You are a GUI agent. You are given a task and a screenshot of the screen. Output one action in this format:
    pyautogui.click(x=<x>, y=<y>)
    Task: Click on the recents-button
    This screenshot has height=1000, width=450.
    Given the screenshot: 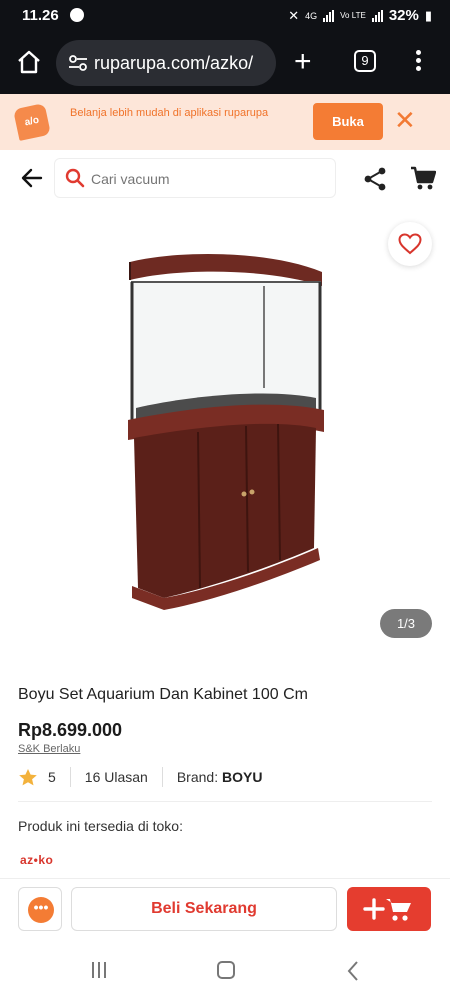 What is the action you would take?
    pyautogui.click(x=99, y=970)
    